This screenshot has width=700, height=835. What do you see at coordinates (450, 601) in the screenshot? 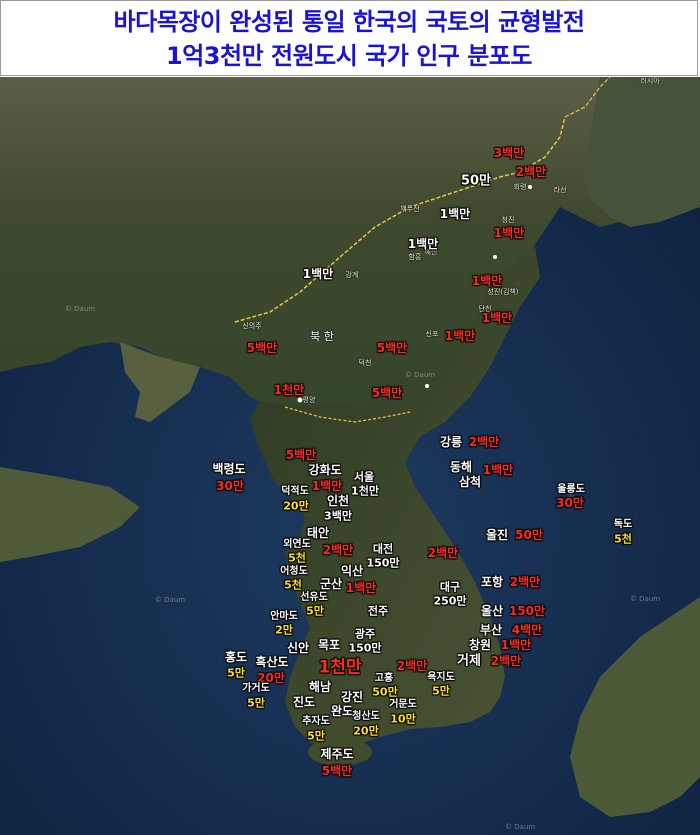
I see `daegu-value: 250만` at bounding box center [450, 601].